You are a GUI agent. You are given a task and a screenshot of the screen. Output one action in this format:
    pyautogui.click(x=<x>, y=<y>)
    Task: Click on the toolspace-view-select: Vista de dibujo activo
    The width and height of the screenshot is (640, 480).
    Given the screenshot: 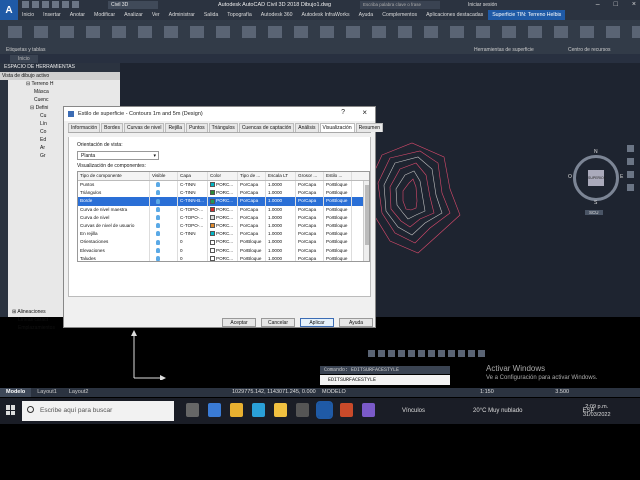 What is the action you would take?
    pyautogui.click(x=60, y=76)
    